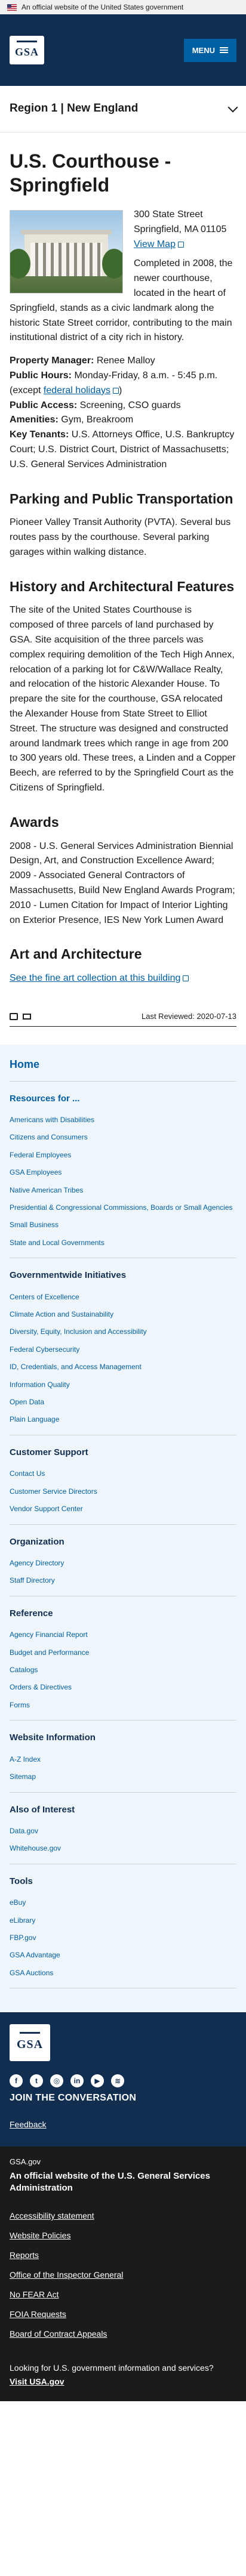  Describe the element at coordinates (40, 1384) in the screenshot. I see `footer-link-information-quality: Information Quality` at that location.